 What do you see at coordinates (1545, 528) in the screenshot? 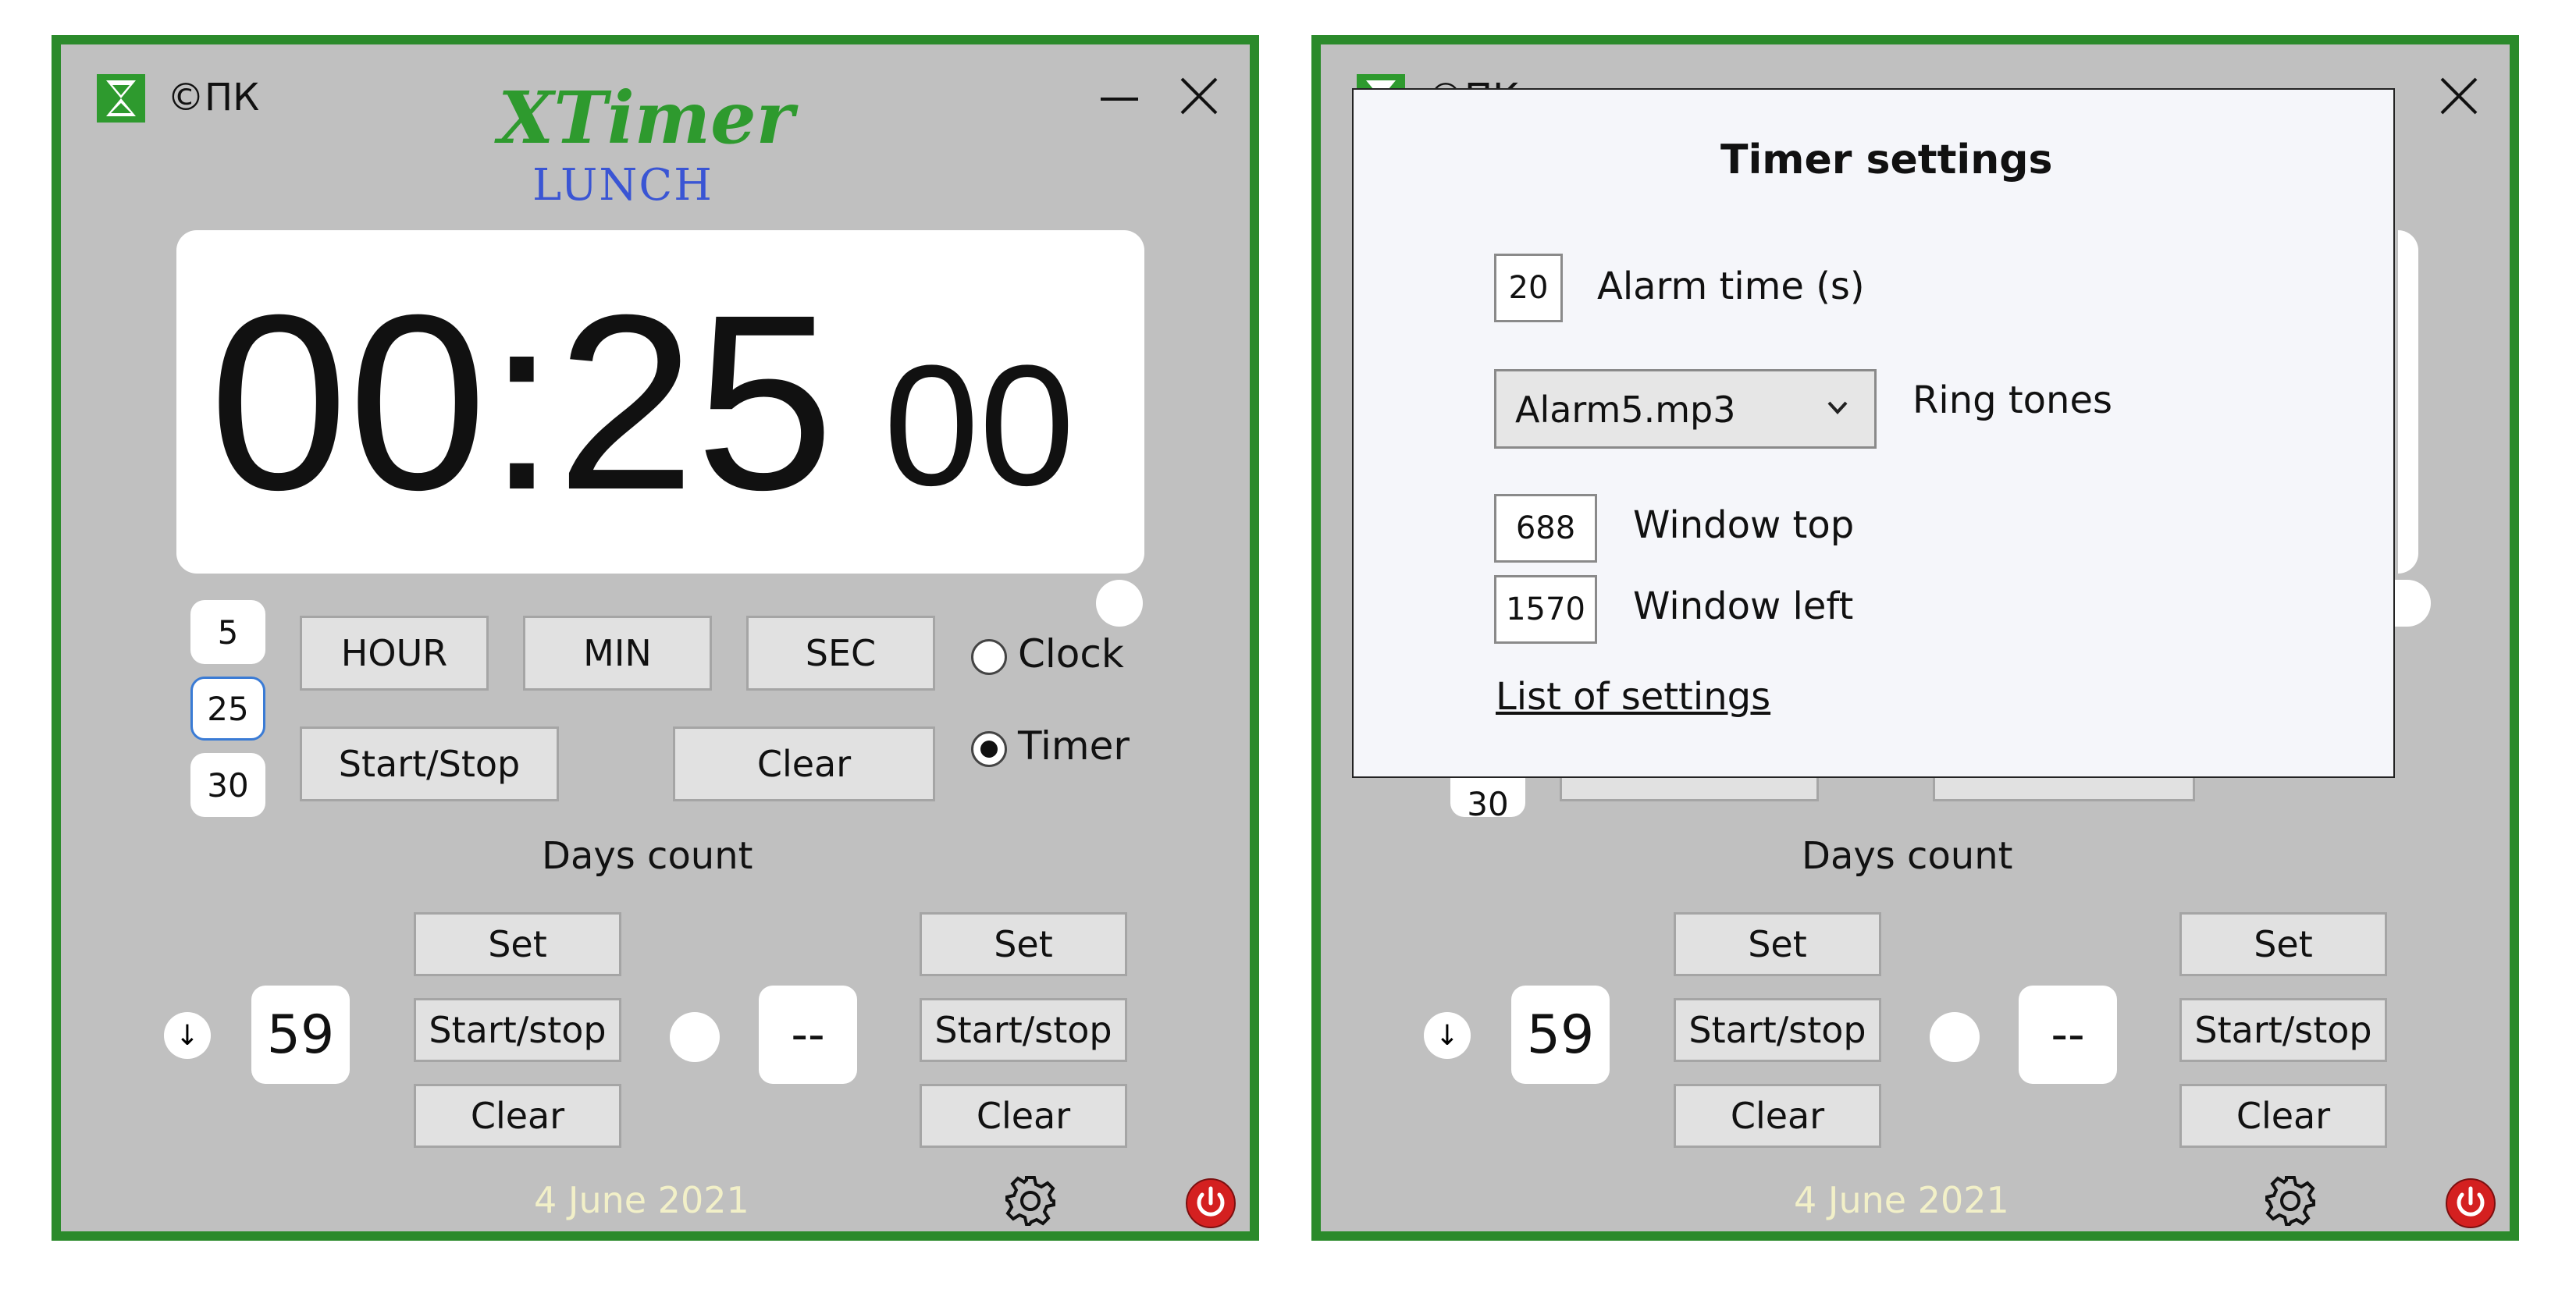
I see `window-top-input: 688` at bounding box center [1545, 528].